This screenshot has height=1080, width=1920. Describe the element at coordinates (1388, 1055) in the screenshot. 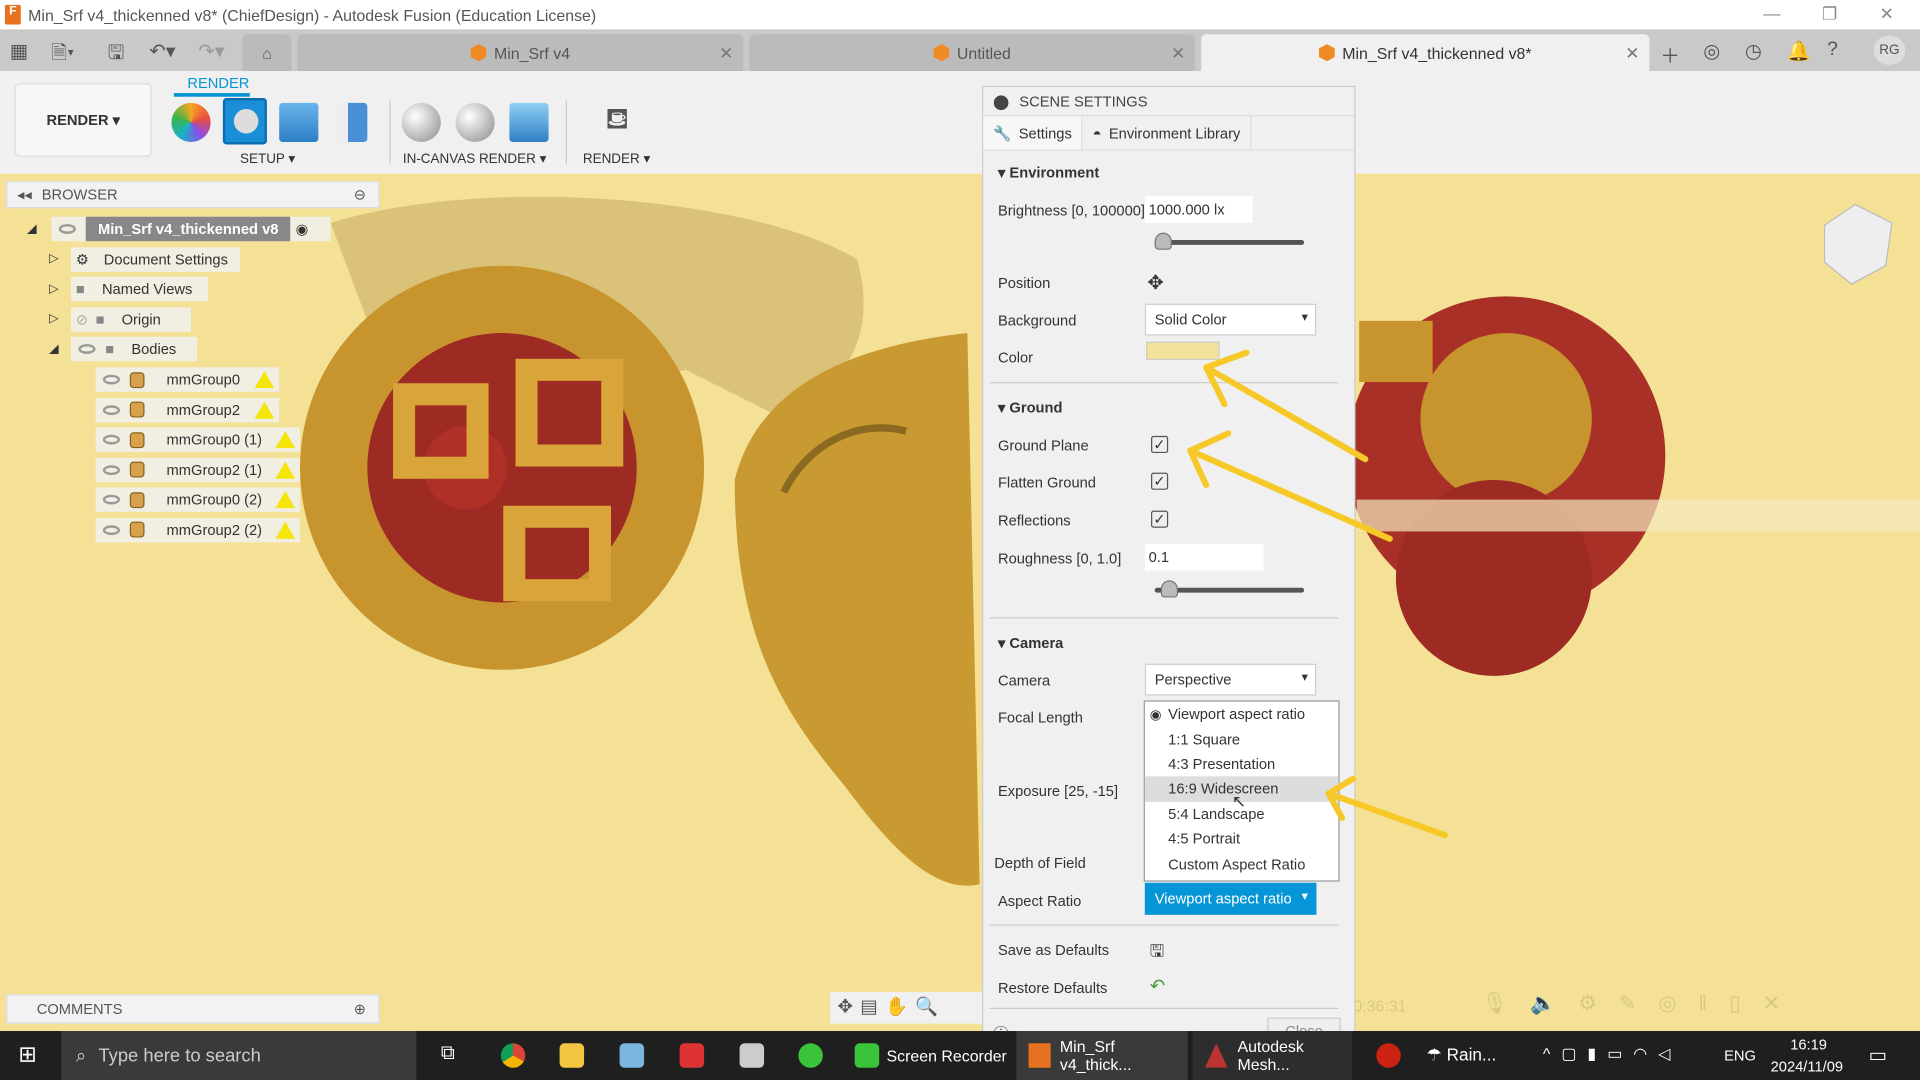

I see `app-icon-red` at that location.